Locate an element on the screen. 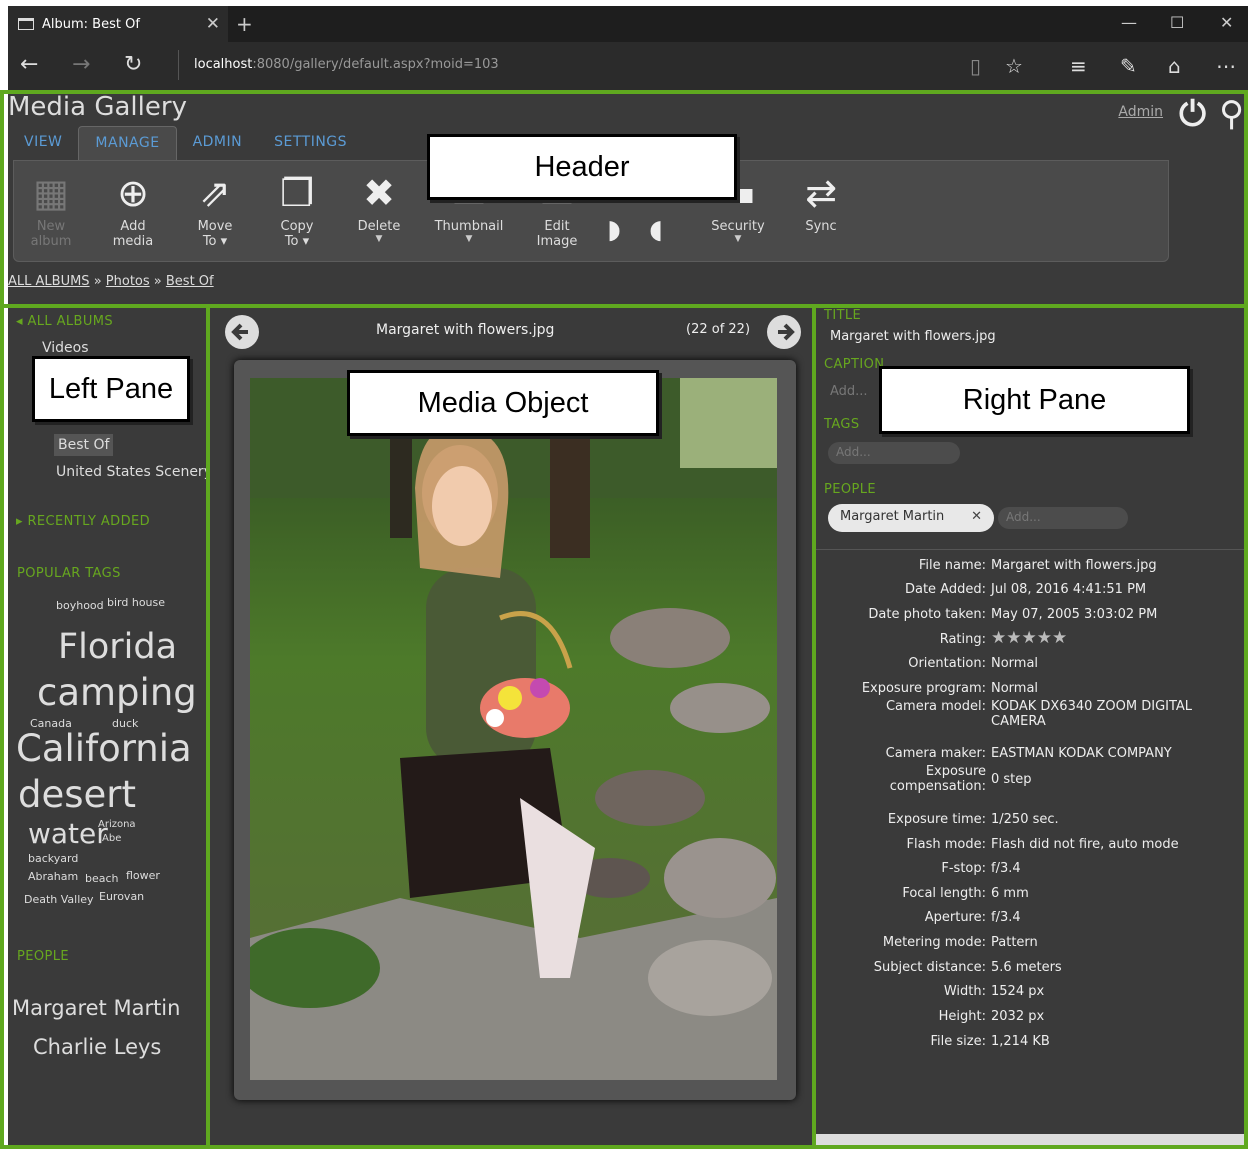  rotate-right-button: ◖ is located at coordinates (656, 230).